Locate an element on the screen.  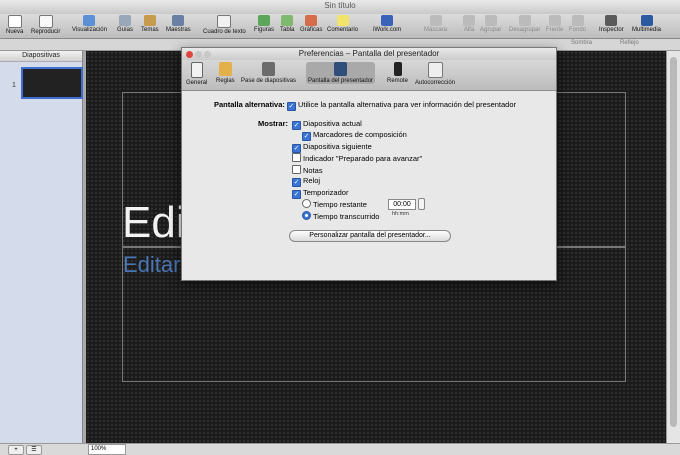
iwork-button: iWork.com is located at coordinates (387, 24).